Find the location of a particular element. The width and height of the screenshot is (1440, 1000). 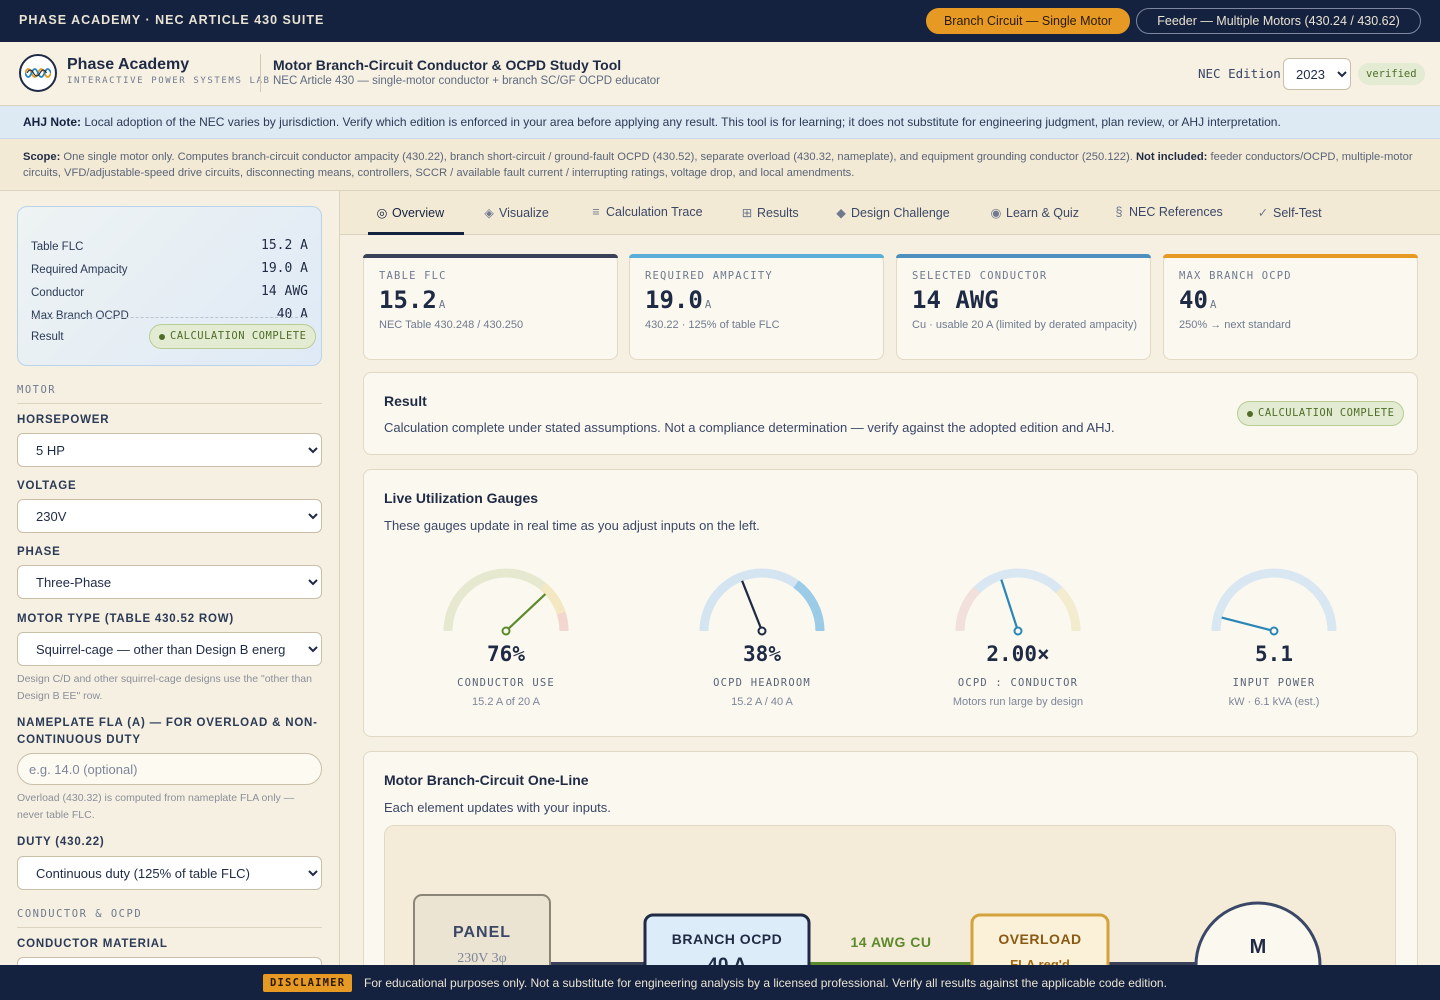

summary-divider is located at coordinates (169, 317).